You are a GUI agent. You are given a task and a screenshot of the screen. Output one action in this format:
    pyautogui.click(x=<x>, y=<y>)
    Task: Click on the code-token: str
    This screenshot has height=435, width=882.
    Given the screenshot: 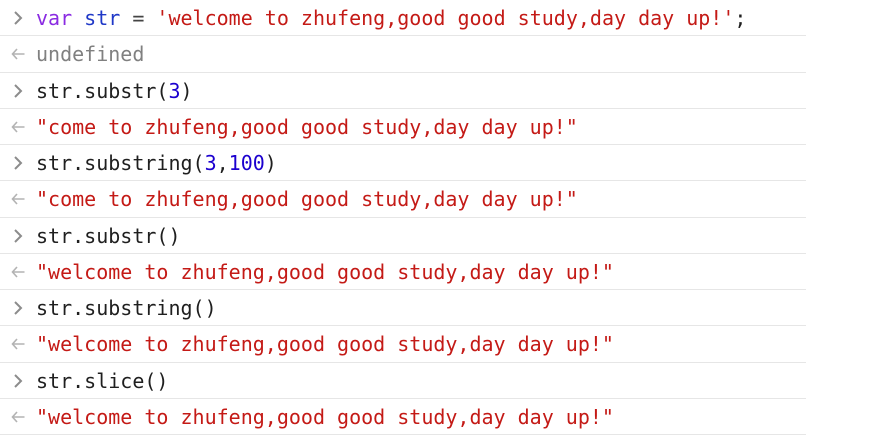 What is the action you would take?
    pyautogui.click(x=102, y=18)
    